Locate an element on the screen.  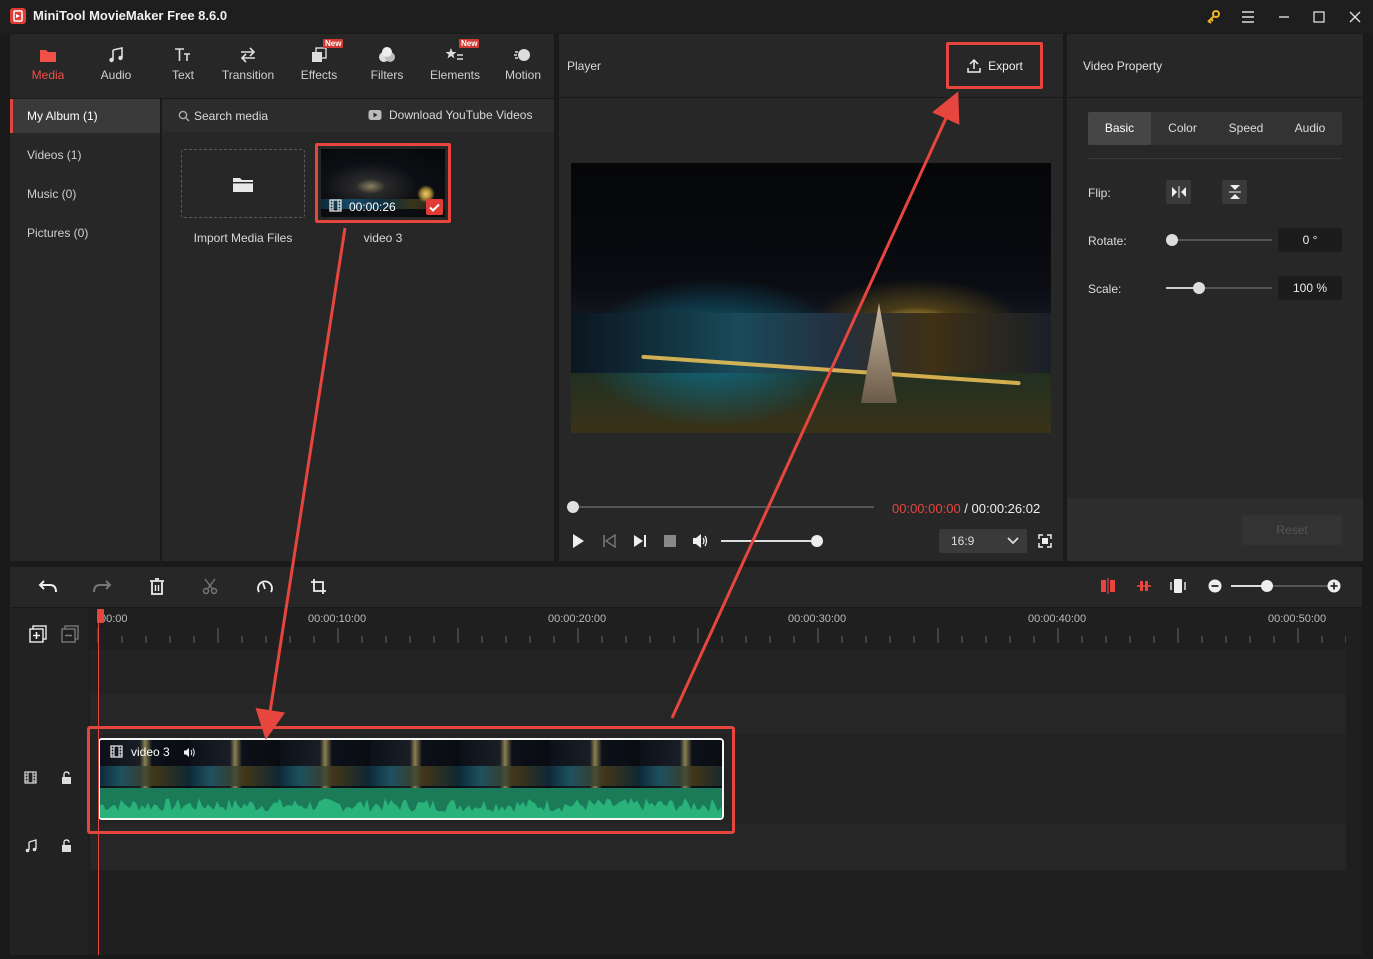
zoom-in-icon is located at coordinates (1334, 586).